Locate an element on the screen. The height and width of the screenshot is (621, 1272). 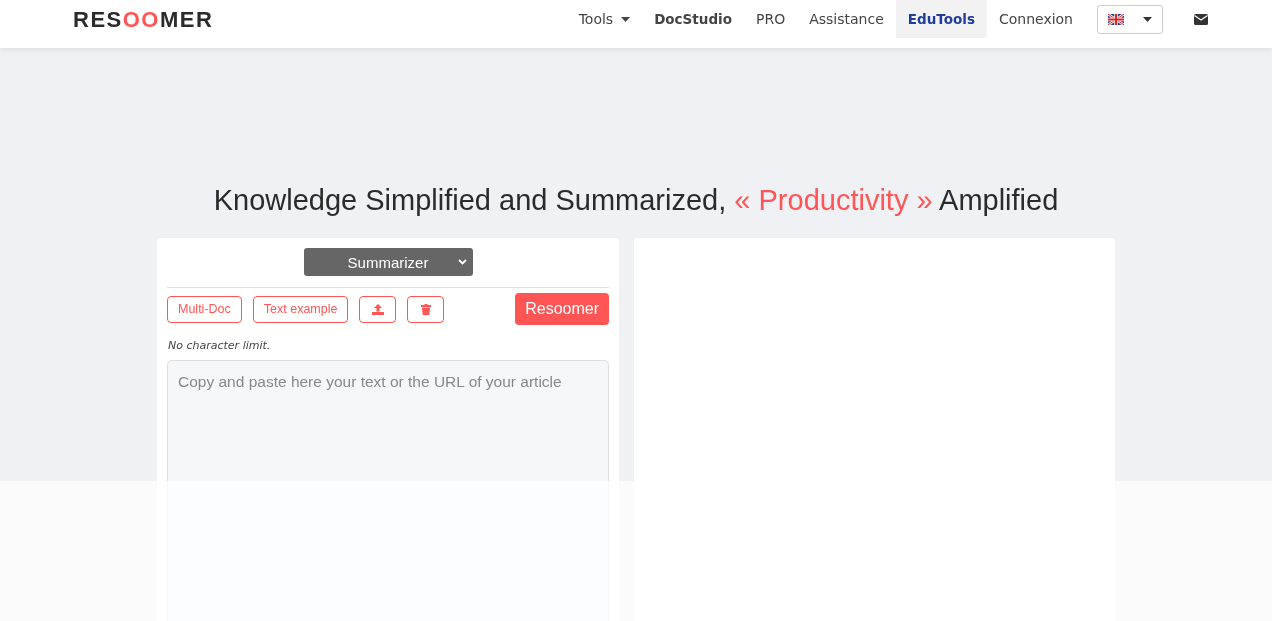
nav-link: Connexion is located at coordinates (1035, 19).